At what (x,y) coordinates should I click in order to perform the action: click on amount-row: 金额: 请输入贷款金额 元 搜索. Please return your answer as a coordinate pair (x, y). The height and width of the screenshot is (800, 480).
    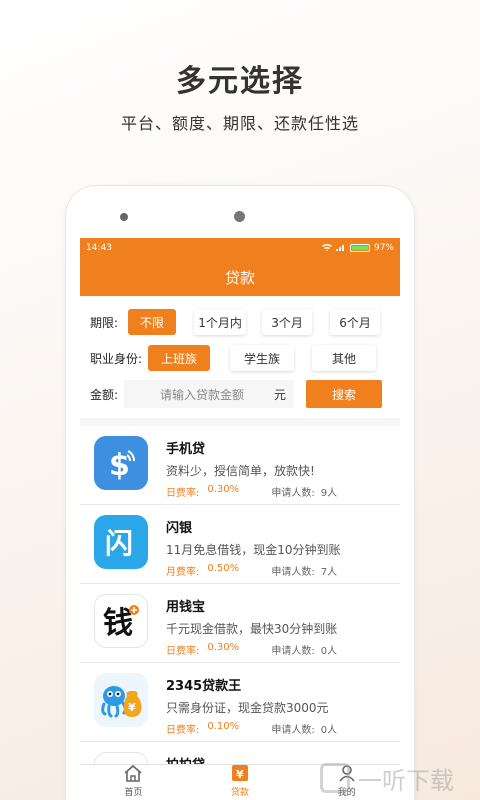
    Looking at the image, I should click on (240, 394).